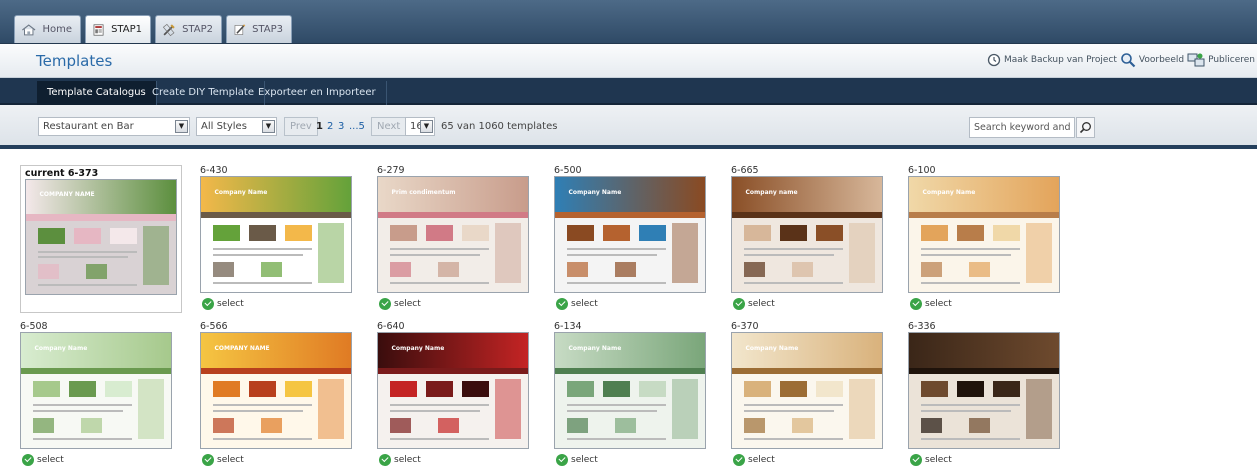 This screenshot has width=1257, height=471. I want to click on thumb-logo: Company Name, so click(61, 348).